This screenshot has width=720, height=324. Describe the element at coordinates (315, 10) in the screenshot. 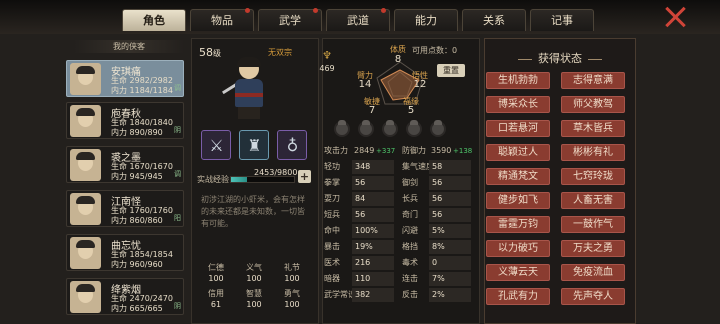

I see `notification-dot-icon` at that location.